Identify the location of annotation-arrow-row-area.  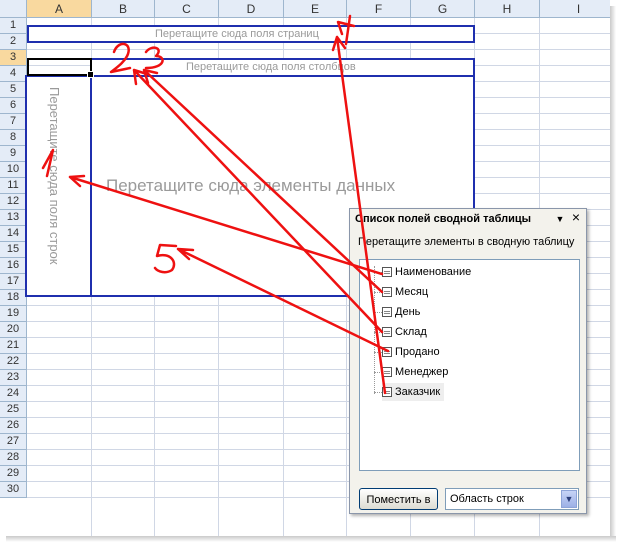
(226, 225).